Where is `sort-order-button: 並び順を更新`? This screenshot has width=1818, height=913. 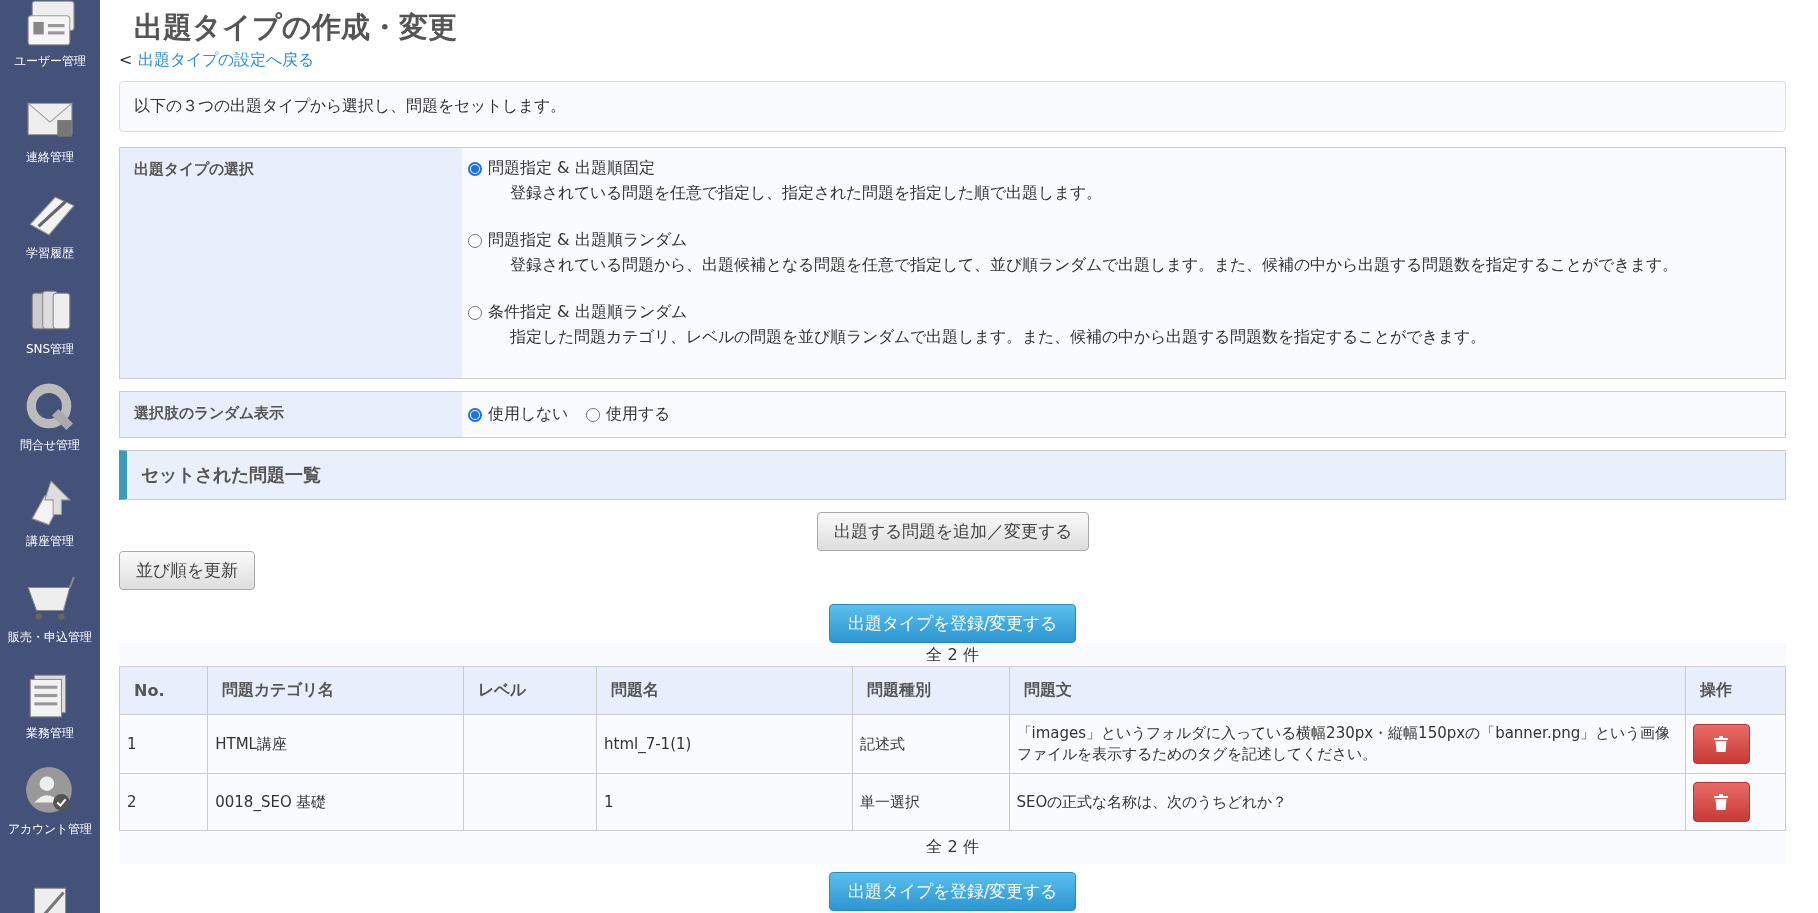 sort-order-button: 並び順を更新 is located at coordinates (187, 570).